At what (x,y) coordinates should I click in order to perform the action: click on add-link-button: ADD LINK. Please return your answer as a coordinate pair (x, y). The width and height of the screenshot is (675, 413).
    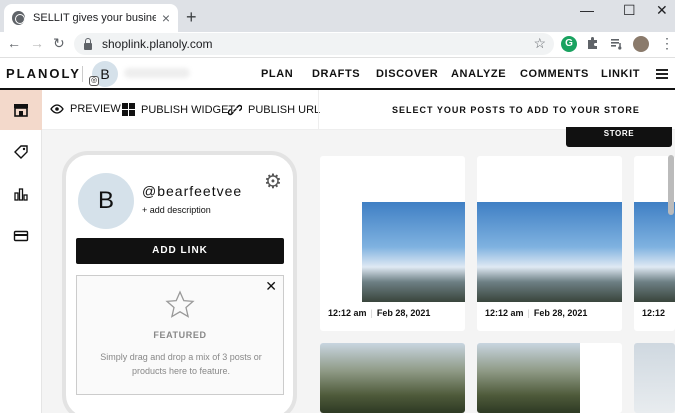
    Looking at the image, I should click on (180, 251).